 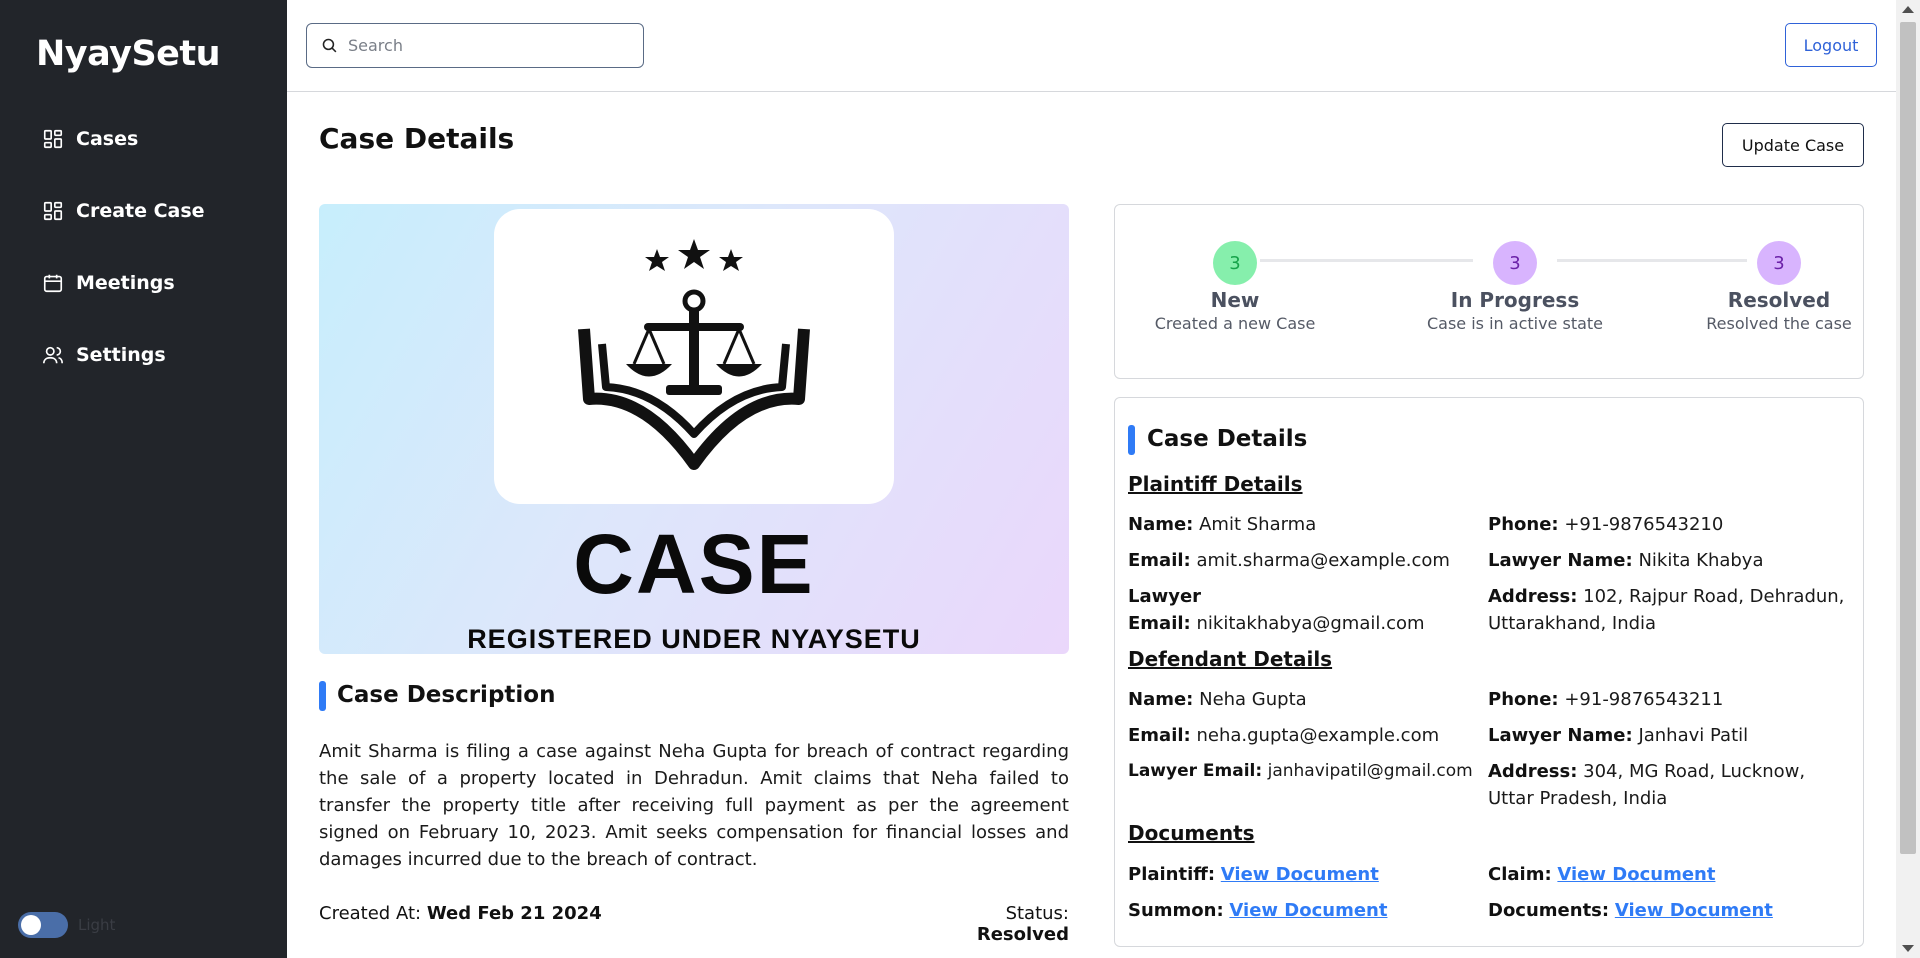 What do you see at coordinates (1520, 874) in the screenshot?
I see `field-label: Claim:` at bounding box center [1520, 874].